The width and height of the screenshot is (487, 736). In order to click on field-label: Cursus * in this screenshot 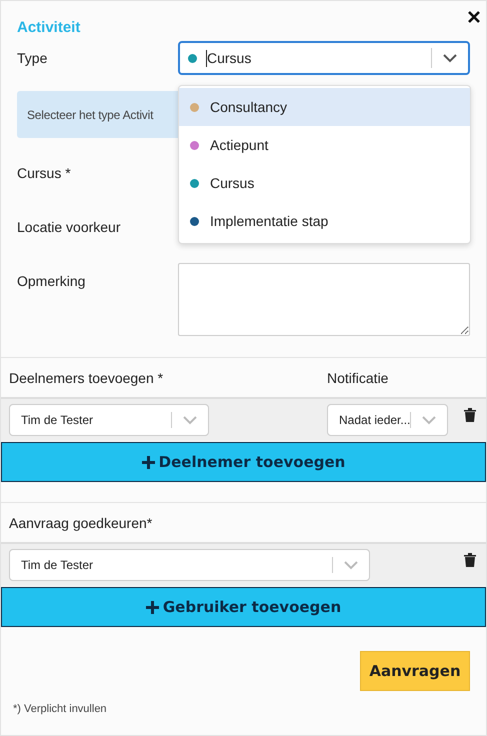, I will do `click(44, 173)`.